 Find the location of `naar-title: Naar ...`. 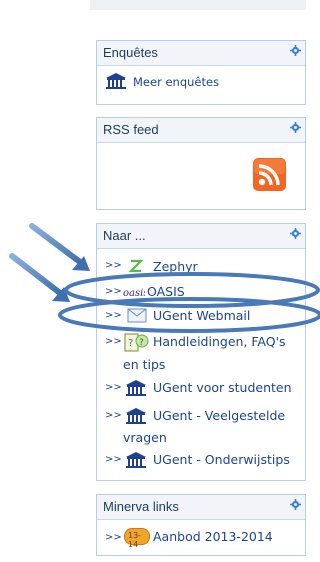

naar-title: Naar ... is located at coordinates (124, 235).